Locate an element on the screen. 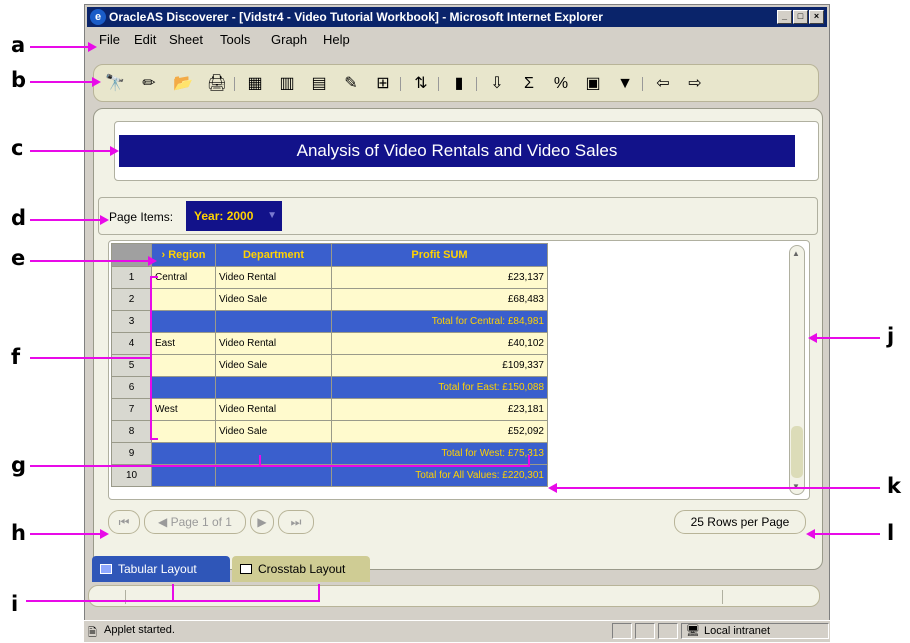 Image resolution: width=910 pixels, height=643 pixels. menu-tools: Tools is located at coordinates (235, 39).